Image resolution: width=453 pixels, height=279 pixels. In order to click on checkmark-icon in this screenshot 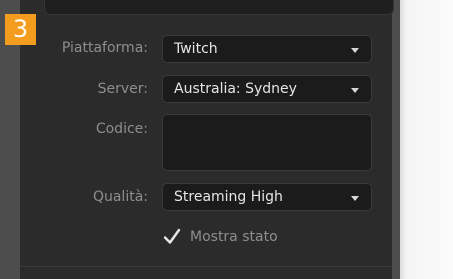, I will do `click(172, 236)`.